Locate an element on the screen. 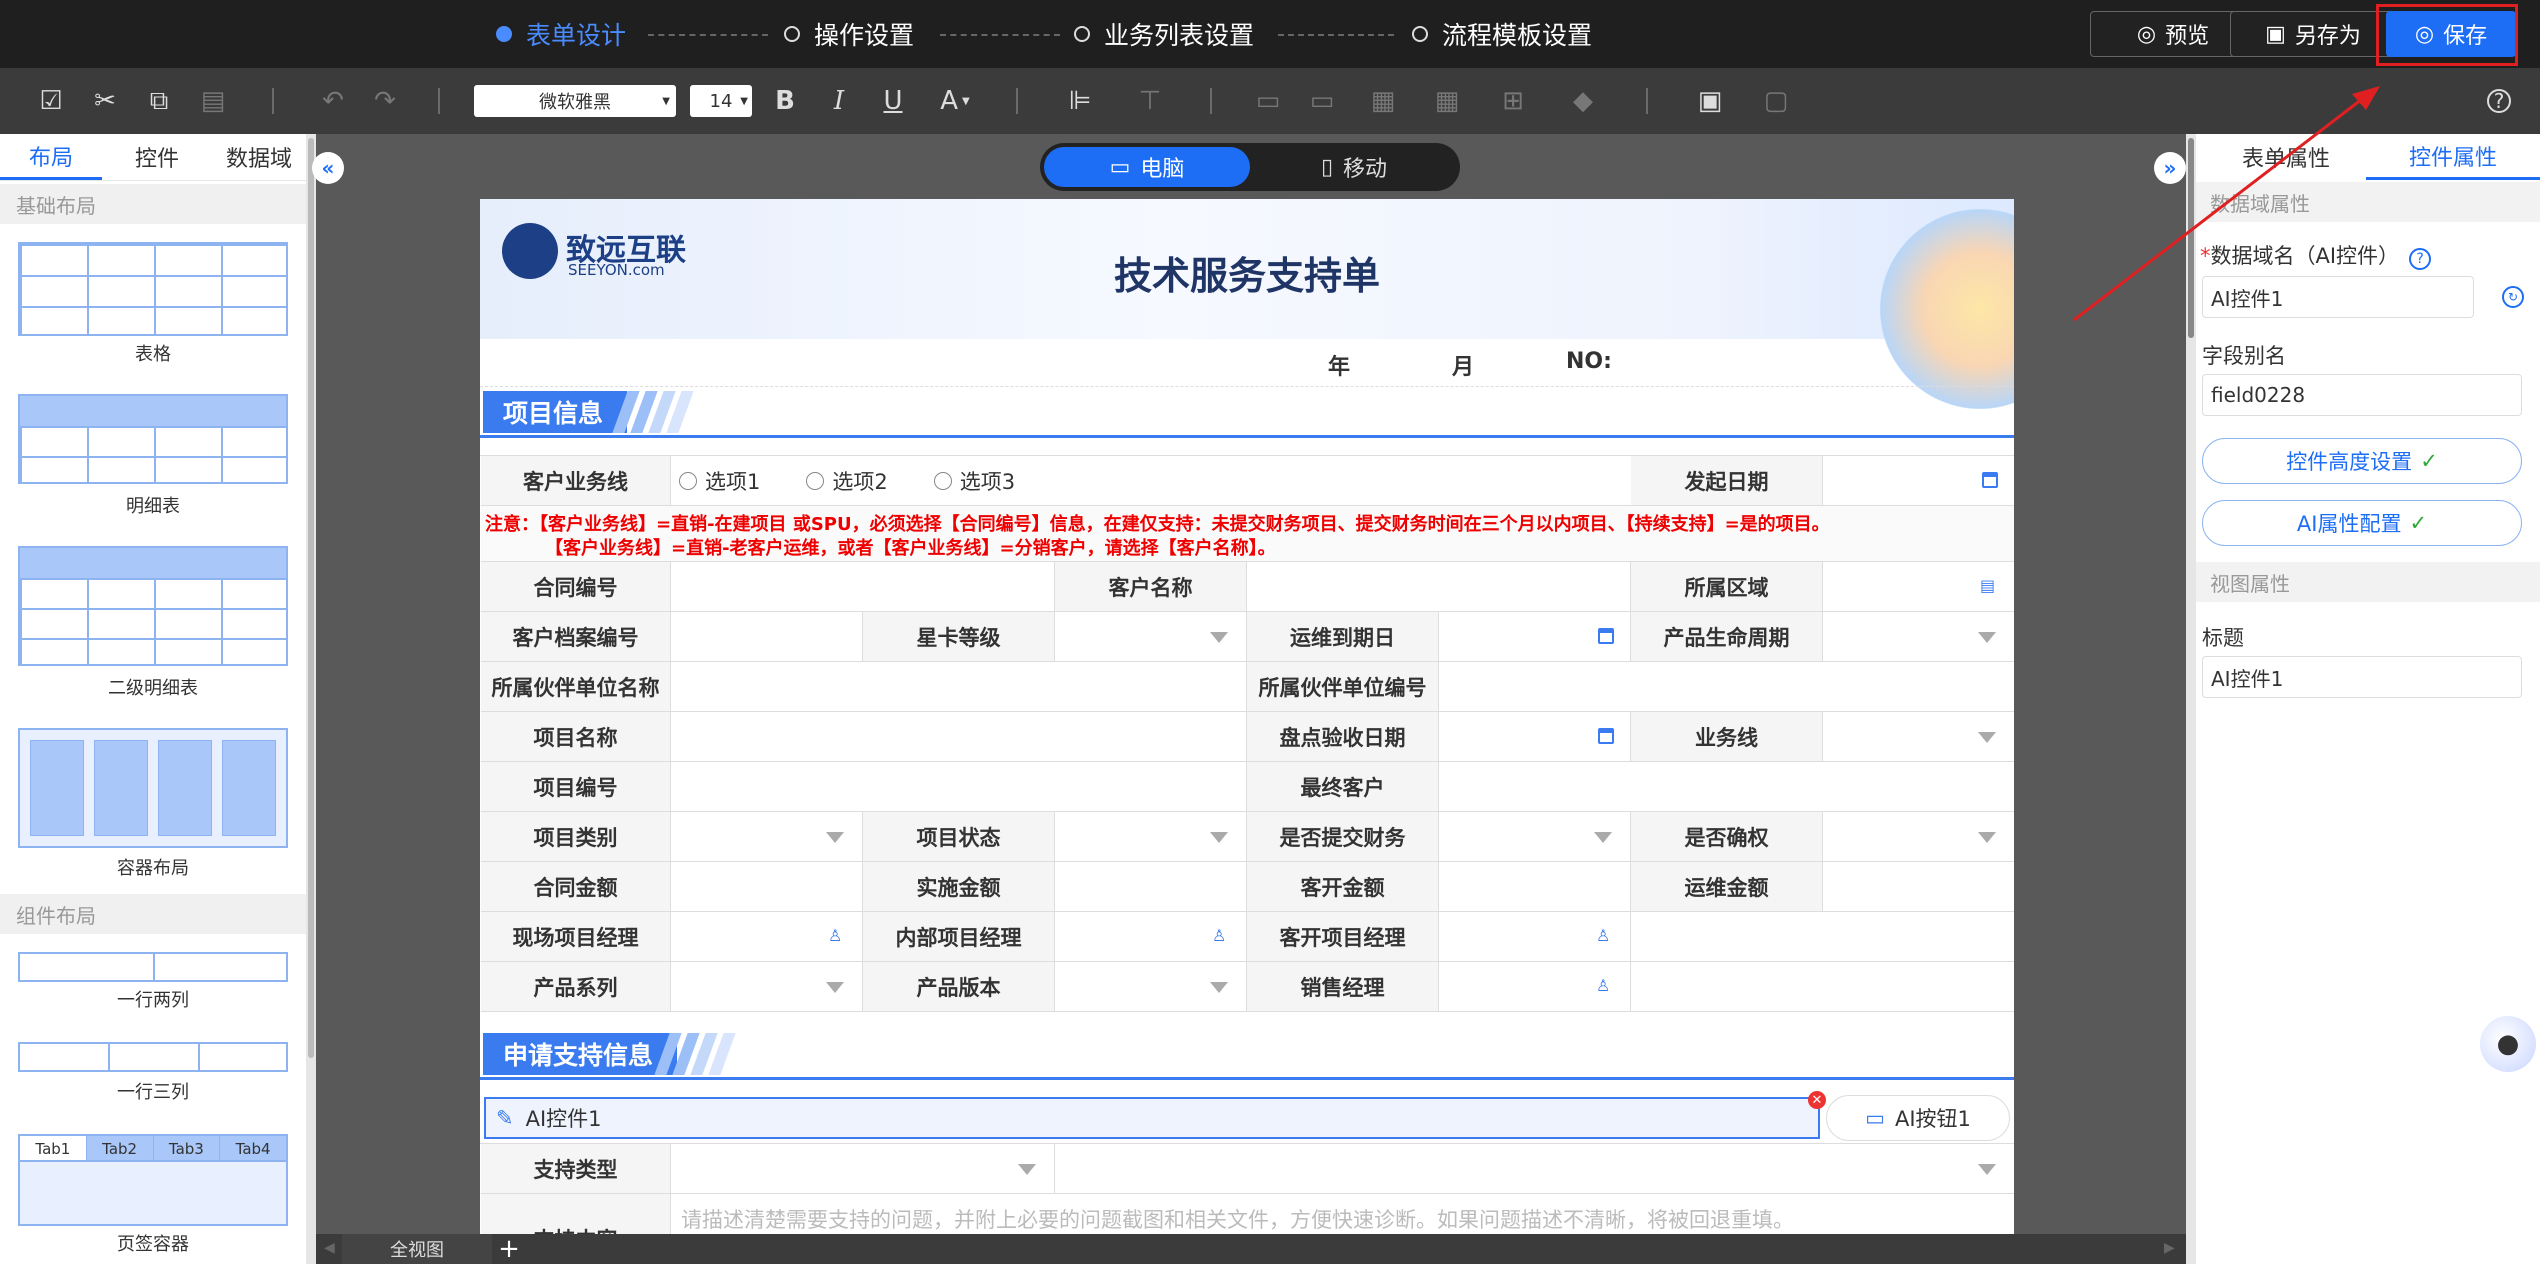 Image resolution: width=2540 pixels, height=1264 pixels. product-series-select is located at coordinates (767, 987).